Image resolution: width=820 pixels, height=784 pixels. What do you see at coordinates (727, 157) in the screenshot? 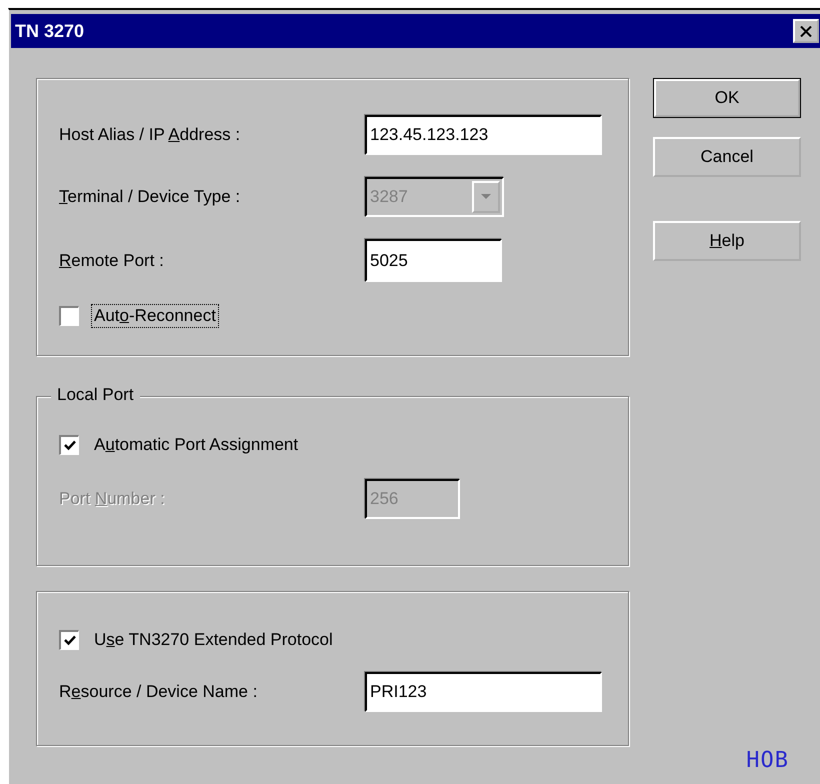
I see `dialog-button: Cancel` at bounding box center [727, 157].